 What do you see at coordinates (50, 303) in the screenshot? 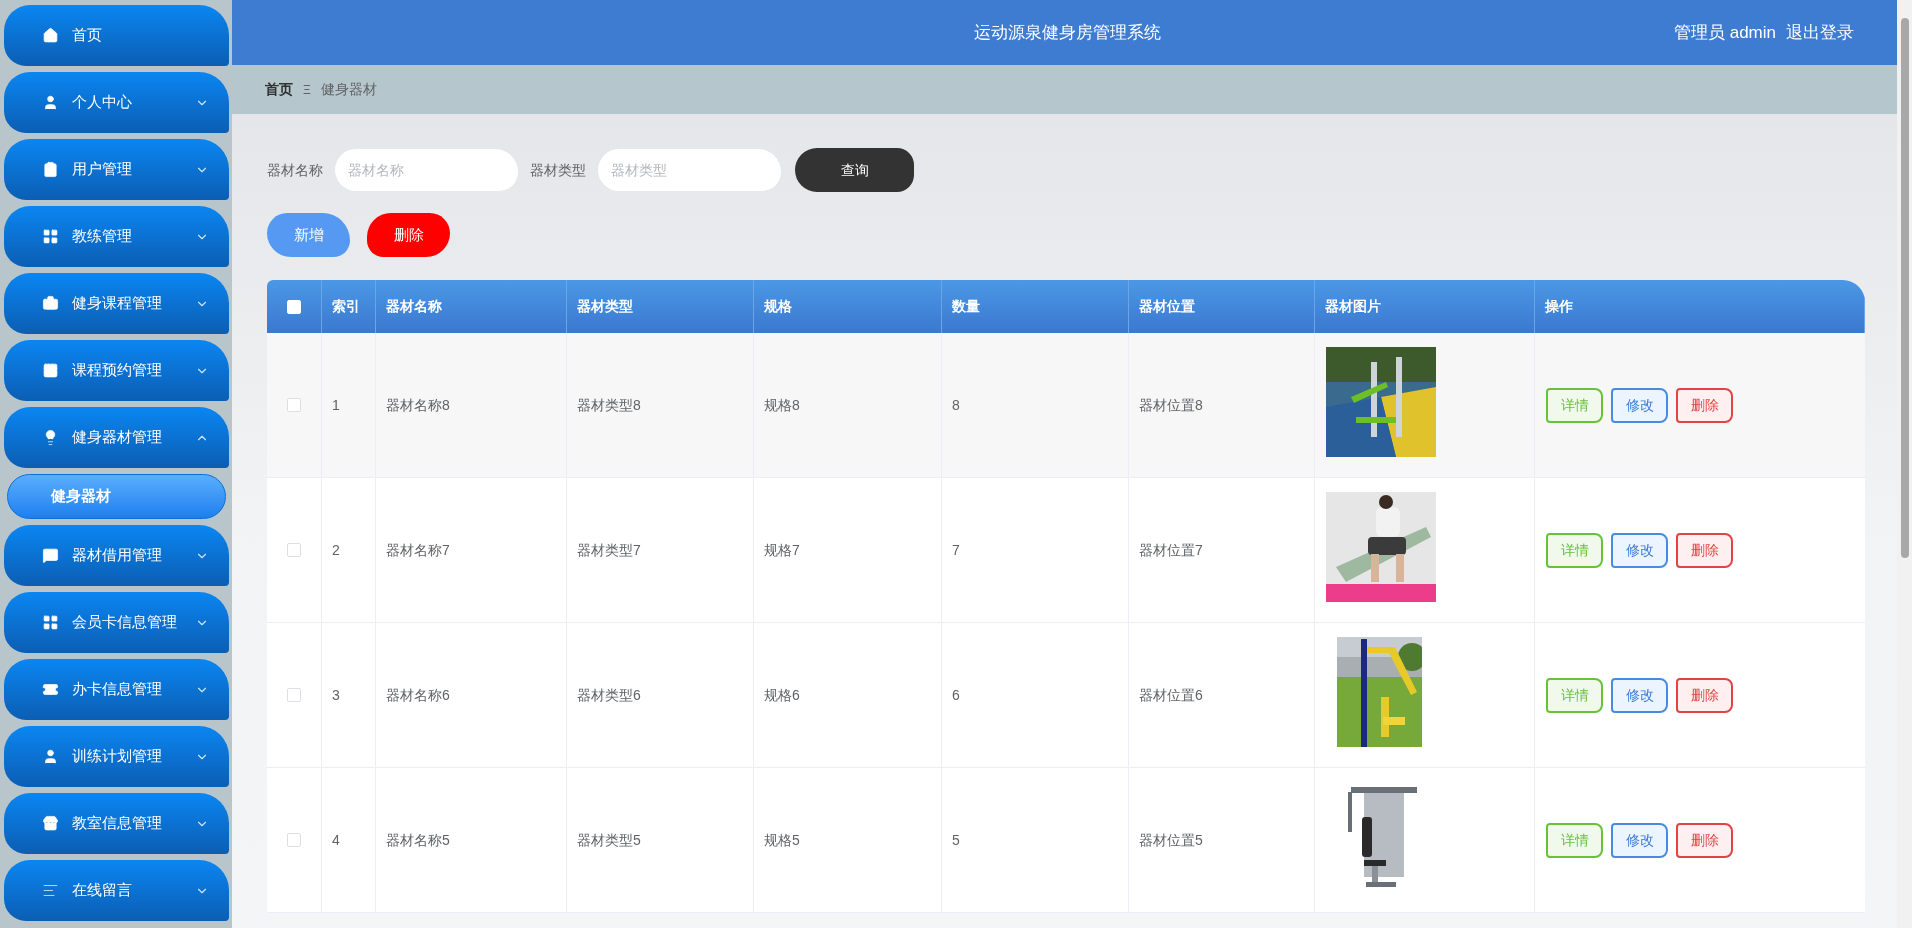
I see `briefcase-icon` at bounding box center [50, 303].